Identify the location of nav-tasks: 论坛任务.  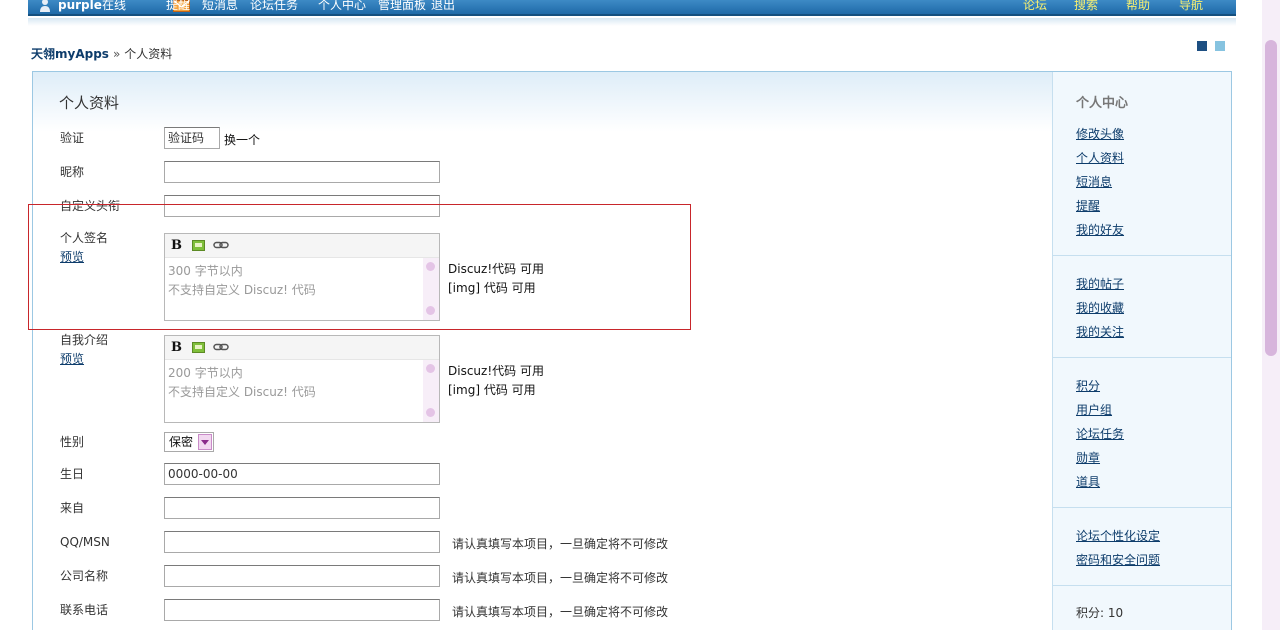
(274, 7).